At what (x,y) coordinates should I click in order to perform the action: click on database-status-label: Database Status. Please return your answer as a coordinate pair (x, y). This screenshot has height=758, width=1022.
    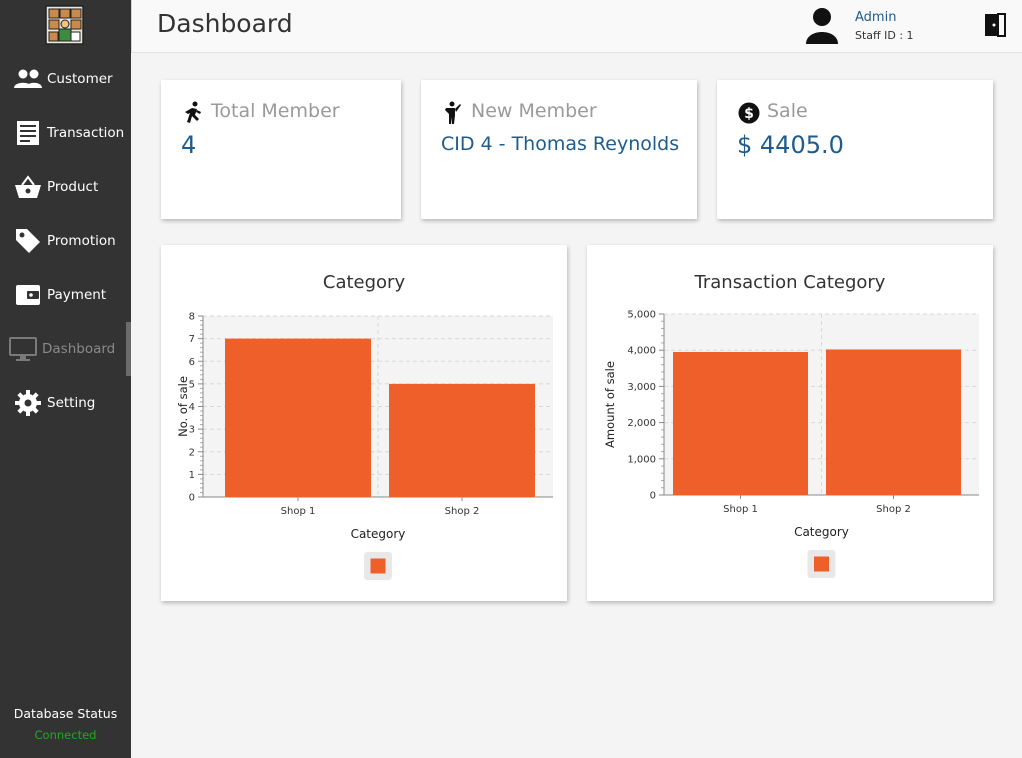
    Looking at the image, I should click on (65, 713).